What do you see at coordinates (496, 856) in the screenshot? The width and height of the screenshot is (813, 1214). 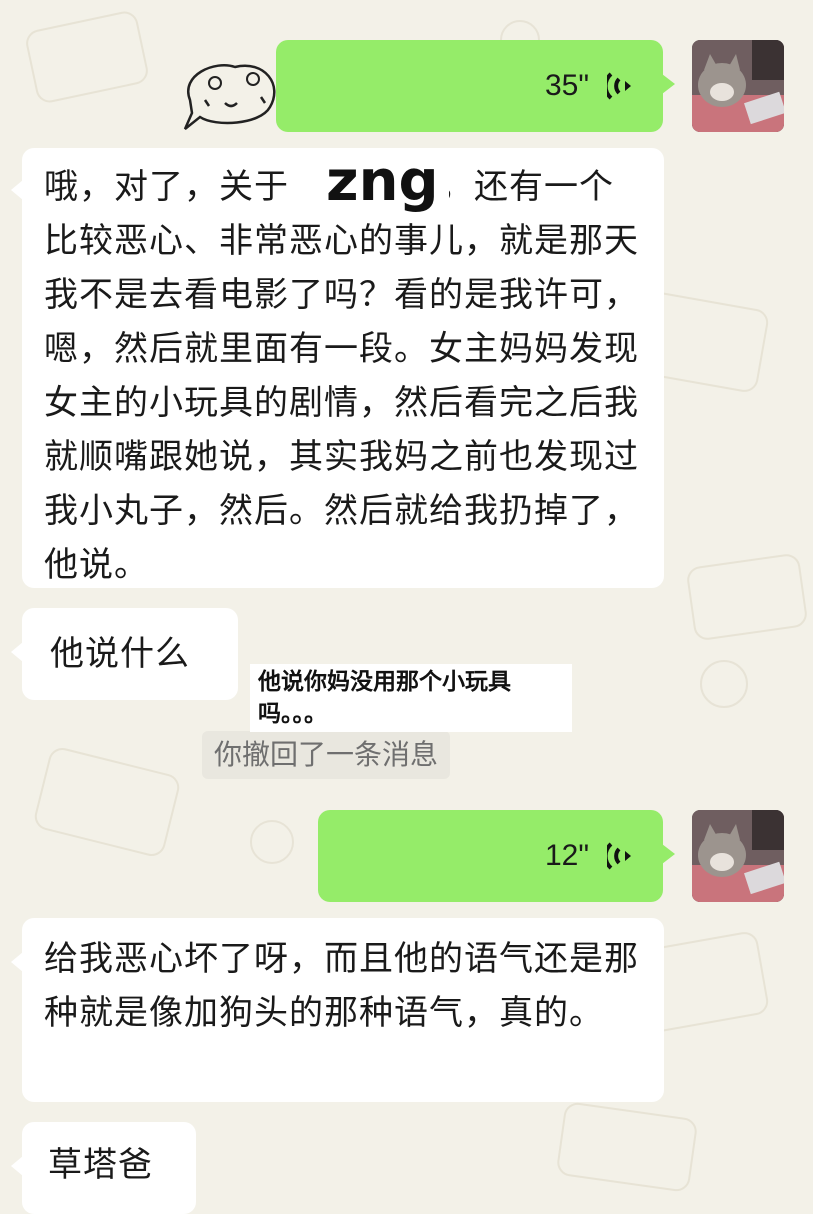 I see `voice-message-bubble: 12"` at bounding box center [496, 856].